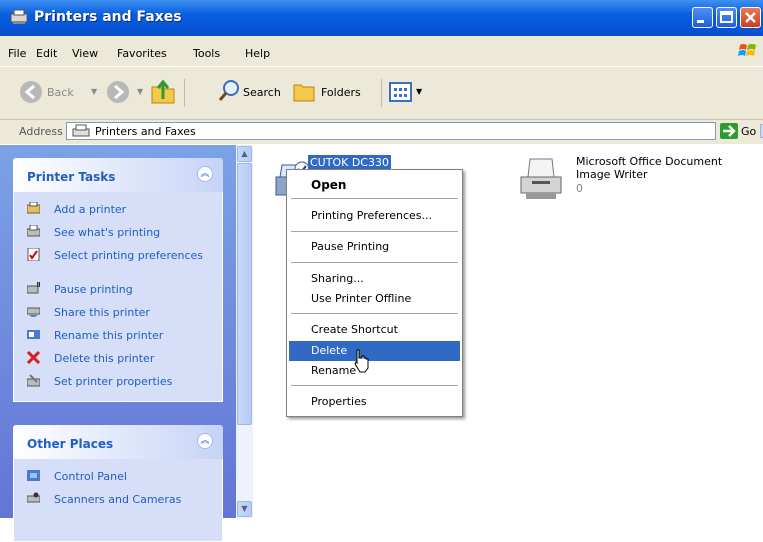  I want to click on scroll-up-button: ▲, so click(244, 154).